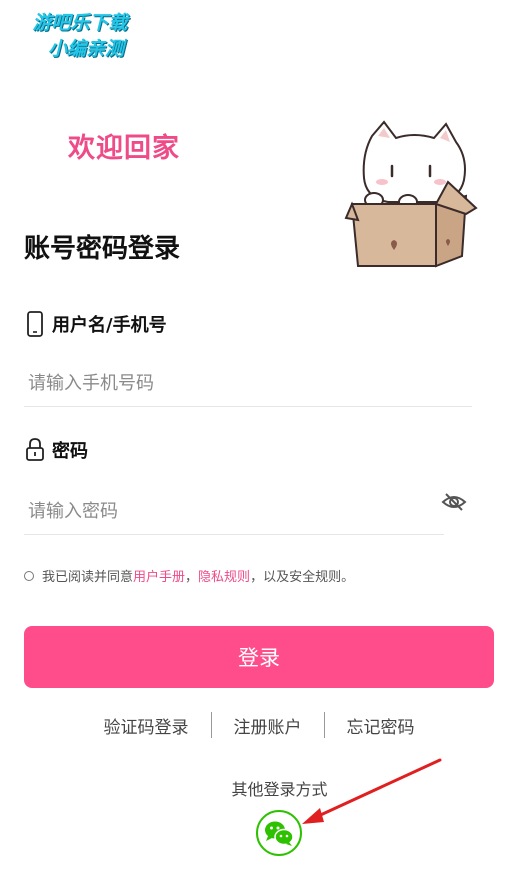  What do you see at coordinates (224, 575) in the screenshot?
I see `privacy-rules-link: 隐私规则` at bounding box center [224, 575].